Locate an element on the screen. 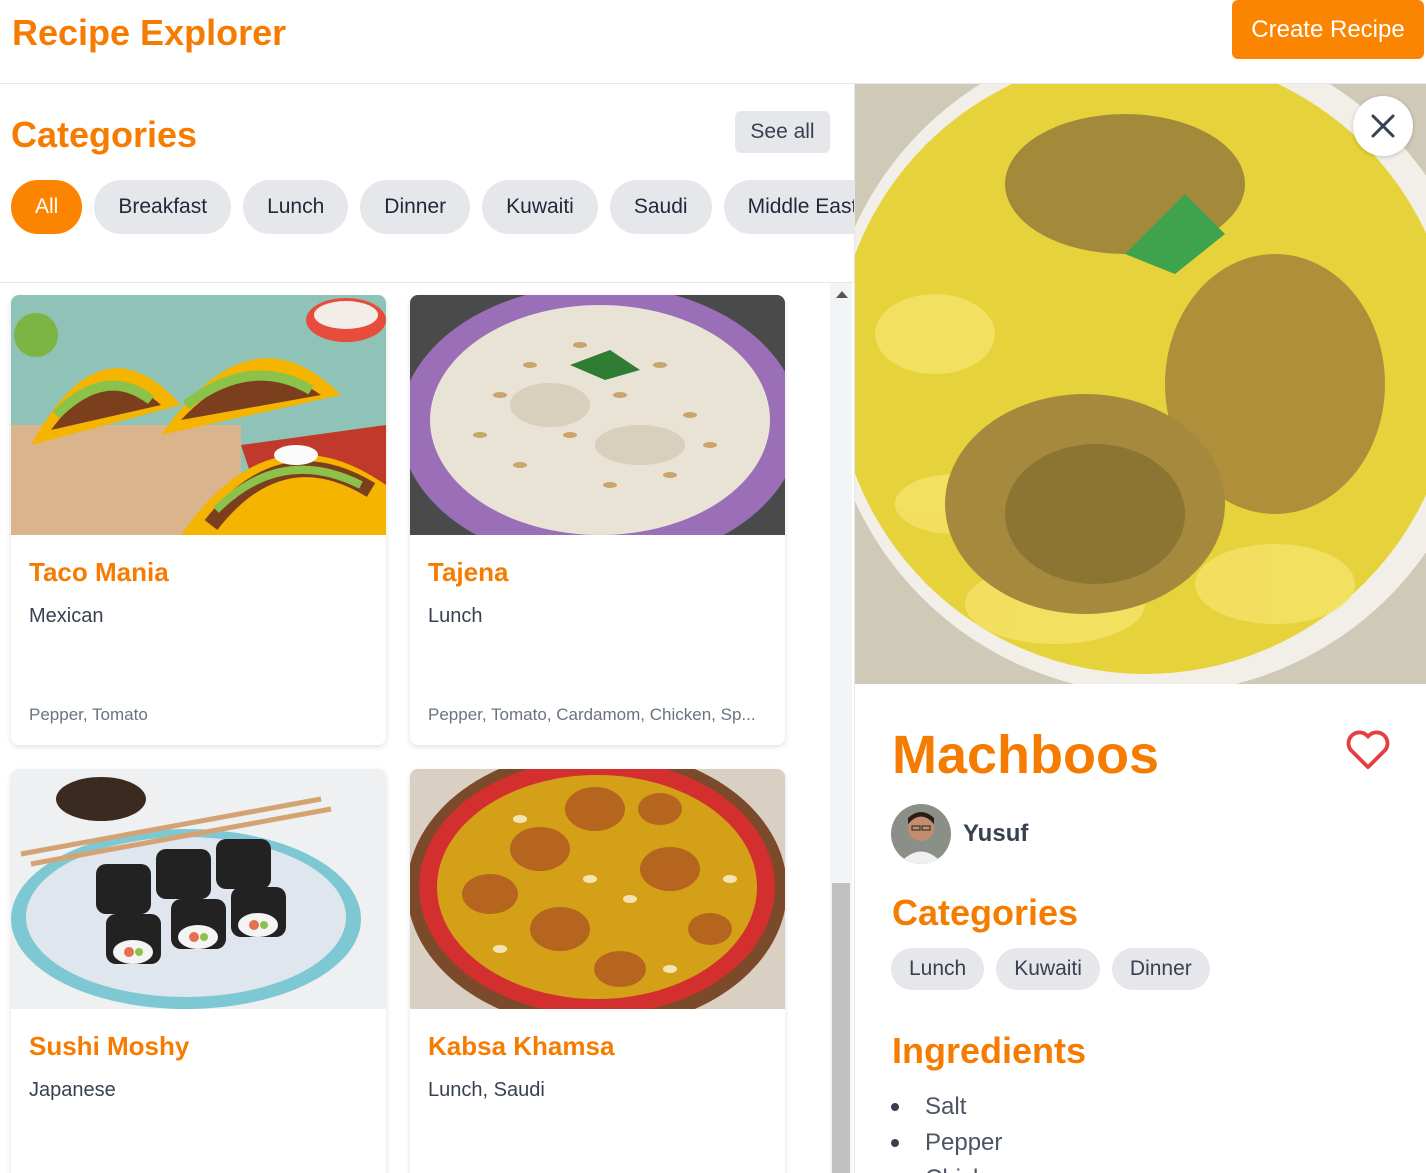 This screenshot has width=1426, height=1173. recipe-card: Taco Mania Mexican Pepper, Tomato is located at coordinates (198, 520).